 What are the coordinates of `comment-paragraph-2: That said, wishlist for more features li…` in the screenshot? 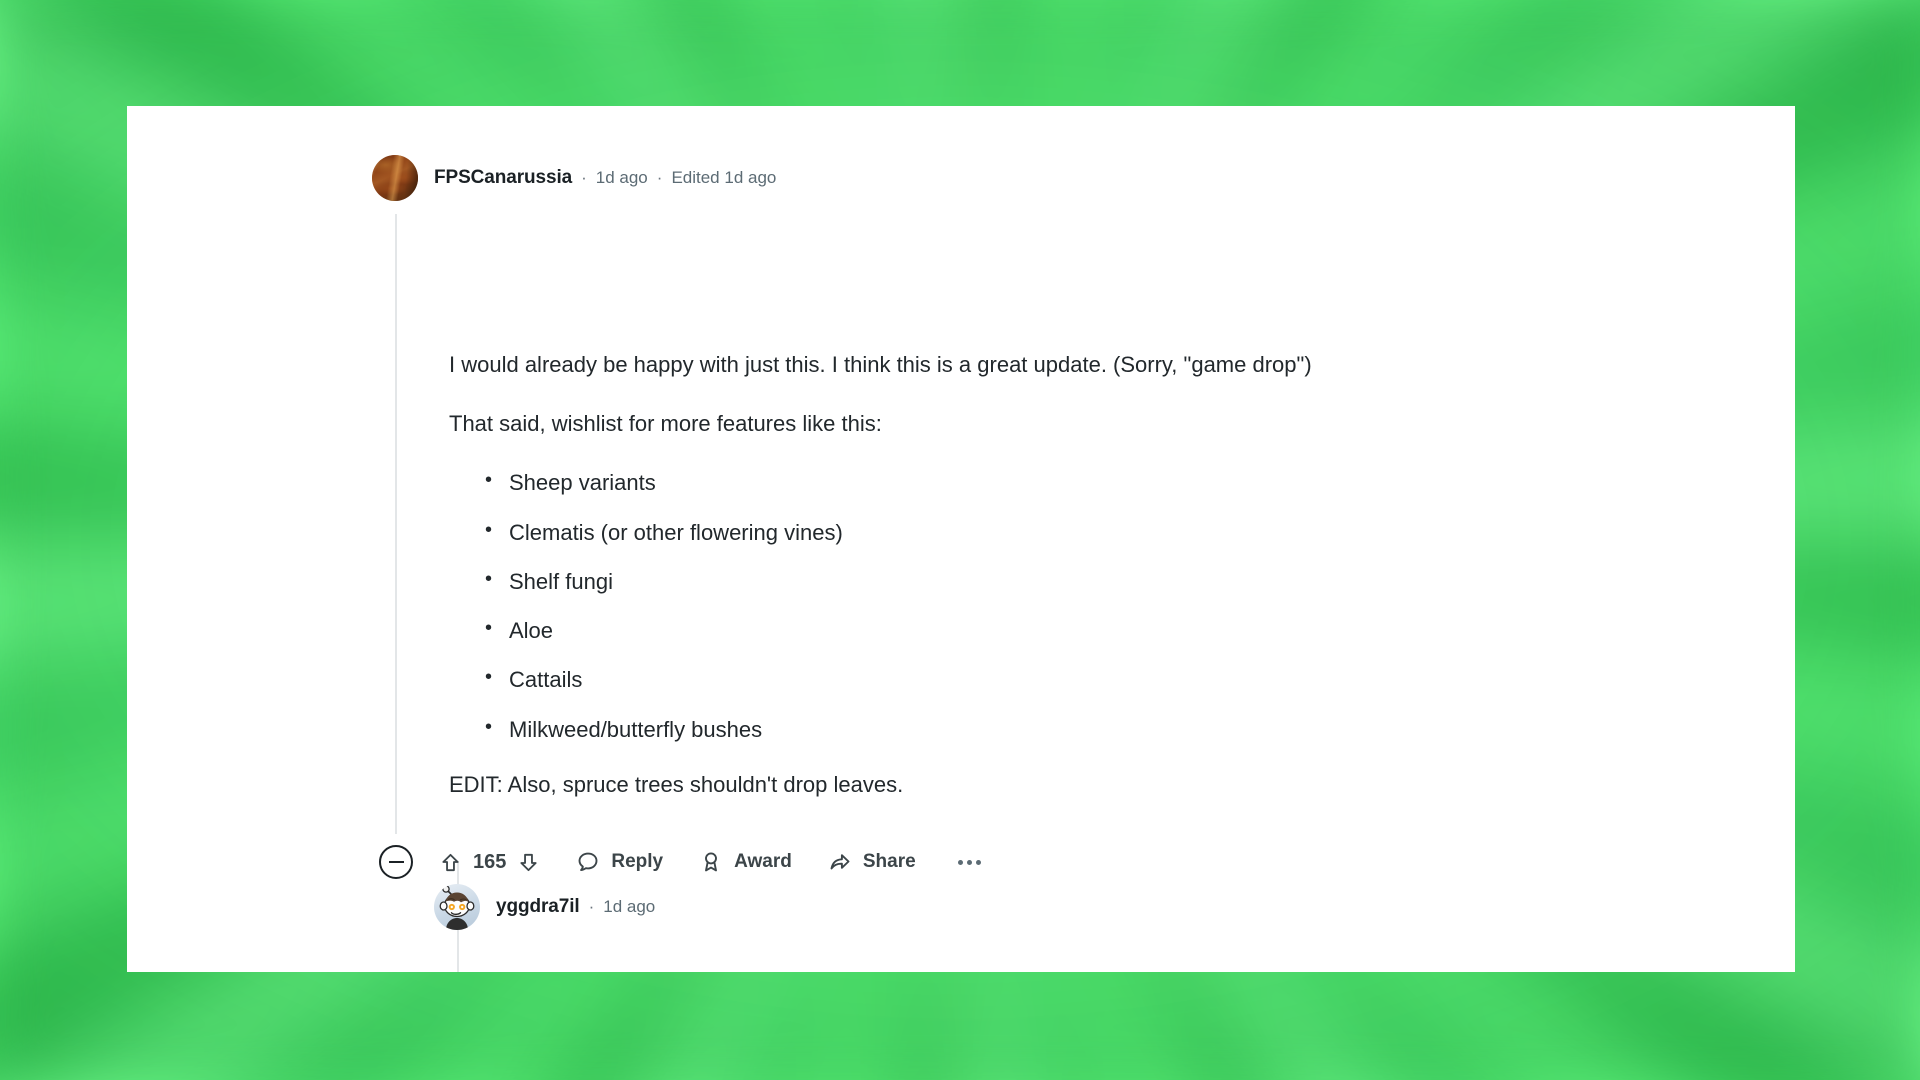 It's located at (665, 424).